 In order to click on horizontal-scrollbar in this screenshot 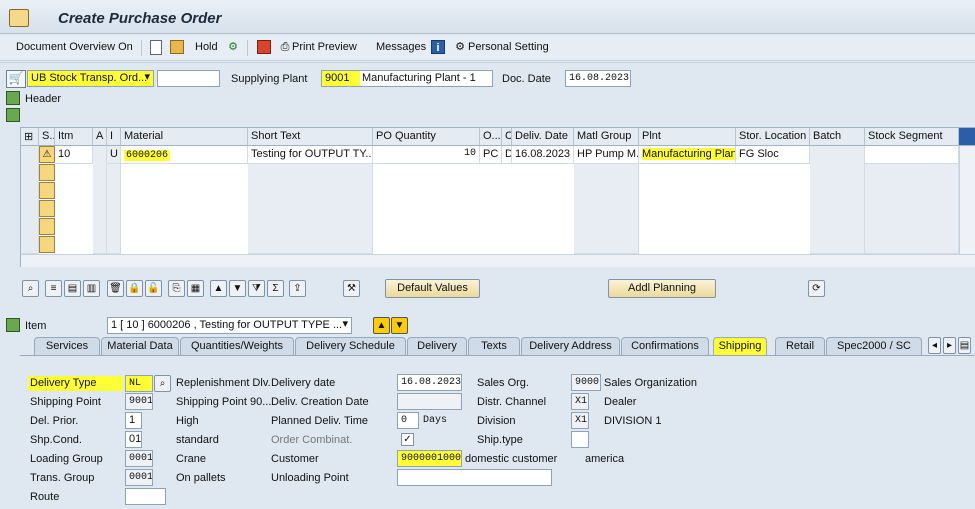, I will do `click(498, 260)`.